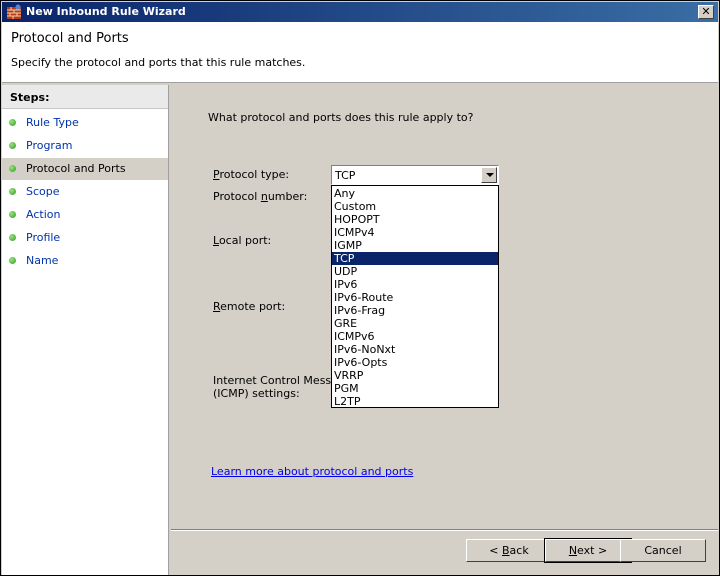 This screenshot has height=576, width=720. What do you see at coordinates (43, 214) in the screenshot?
I see `step-label: Action` at bounding box center [43, 214].